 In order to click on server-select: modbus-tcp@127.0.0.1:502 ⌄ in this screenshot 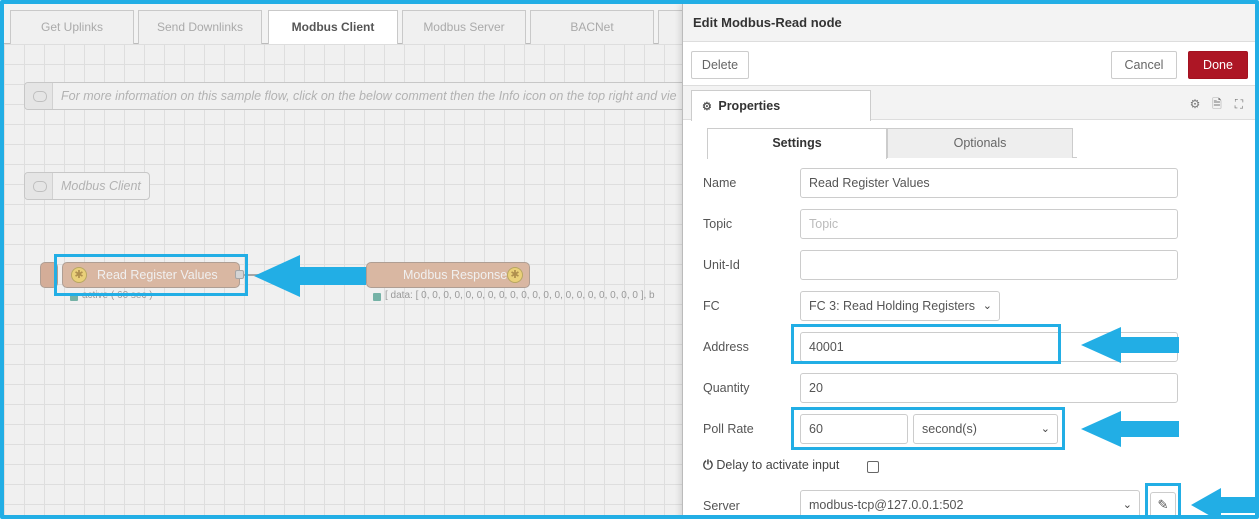, I will do `click(970, 502)`.